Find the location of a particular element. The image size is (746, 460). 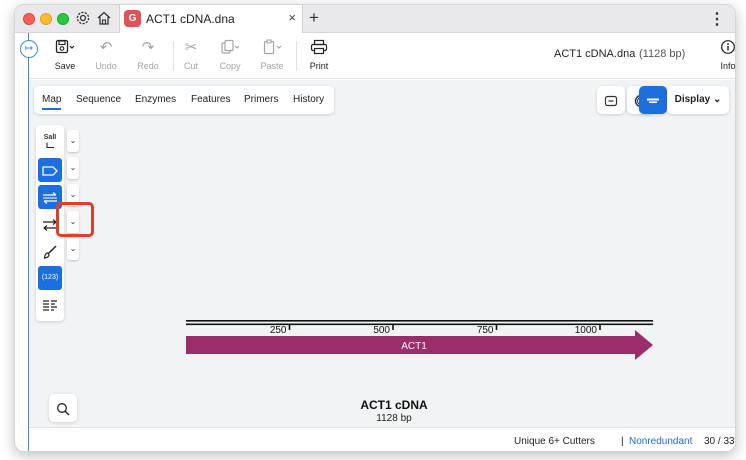

settings-gear-icon is located at coordinates (84, 19).